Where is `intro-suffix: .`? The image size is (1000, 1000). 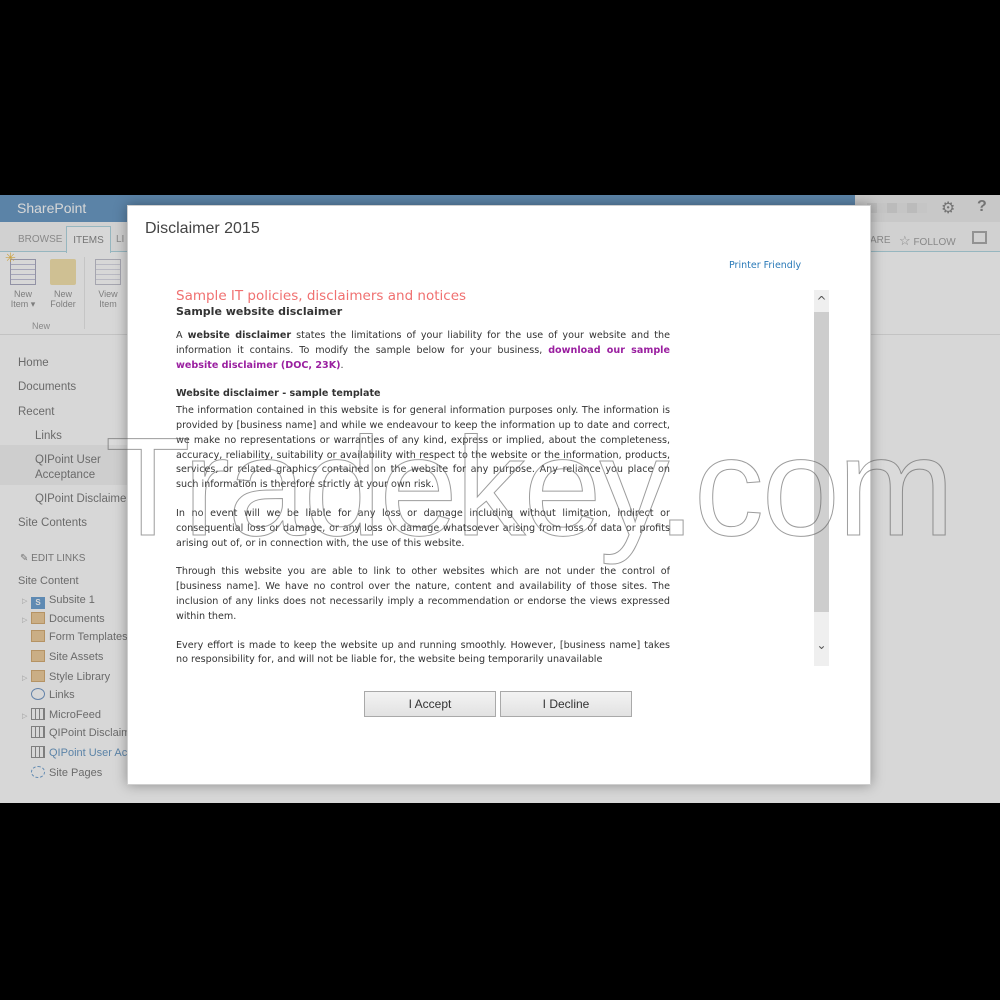
intro-suffix: . is located at coordinates (342, 365).